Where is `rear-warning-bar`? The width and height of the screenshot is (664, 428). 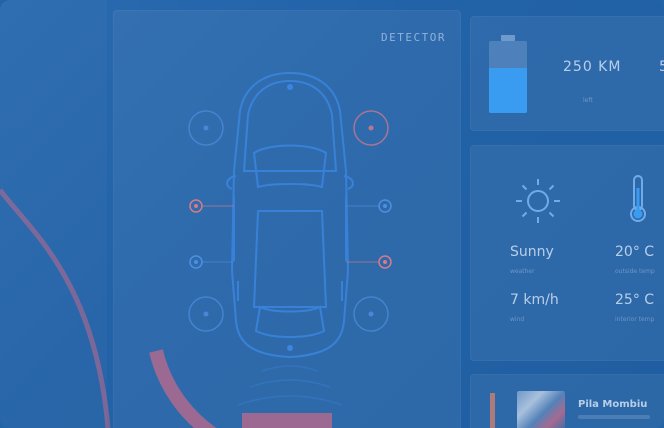
rear-warning-bar is located at coordinates (287, 420).